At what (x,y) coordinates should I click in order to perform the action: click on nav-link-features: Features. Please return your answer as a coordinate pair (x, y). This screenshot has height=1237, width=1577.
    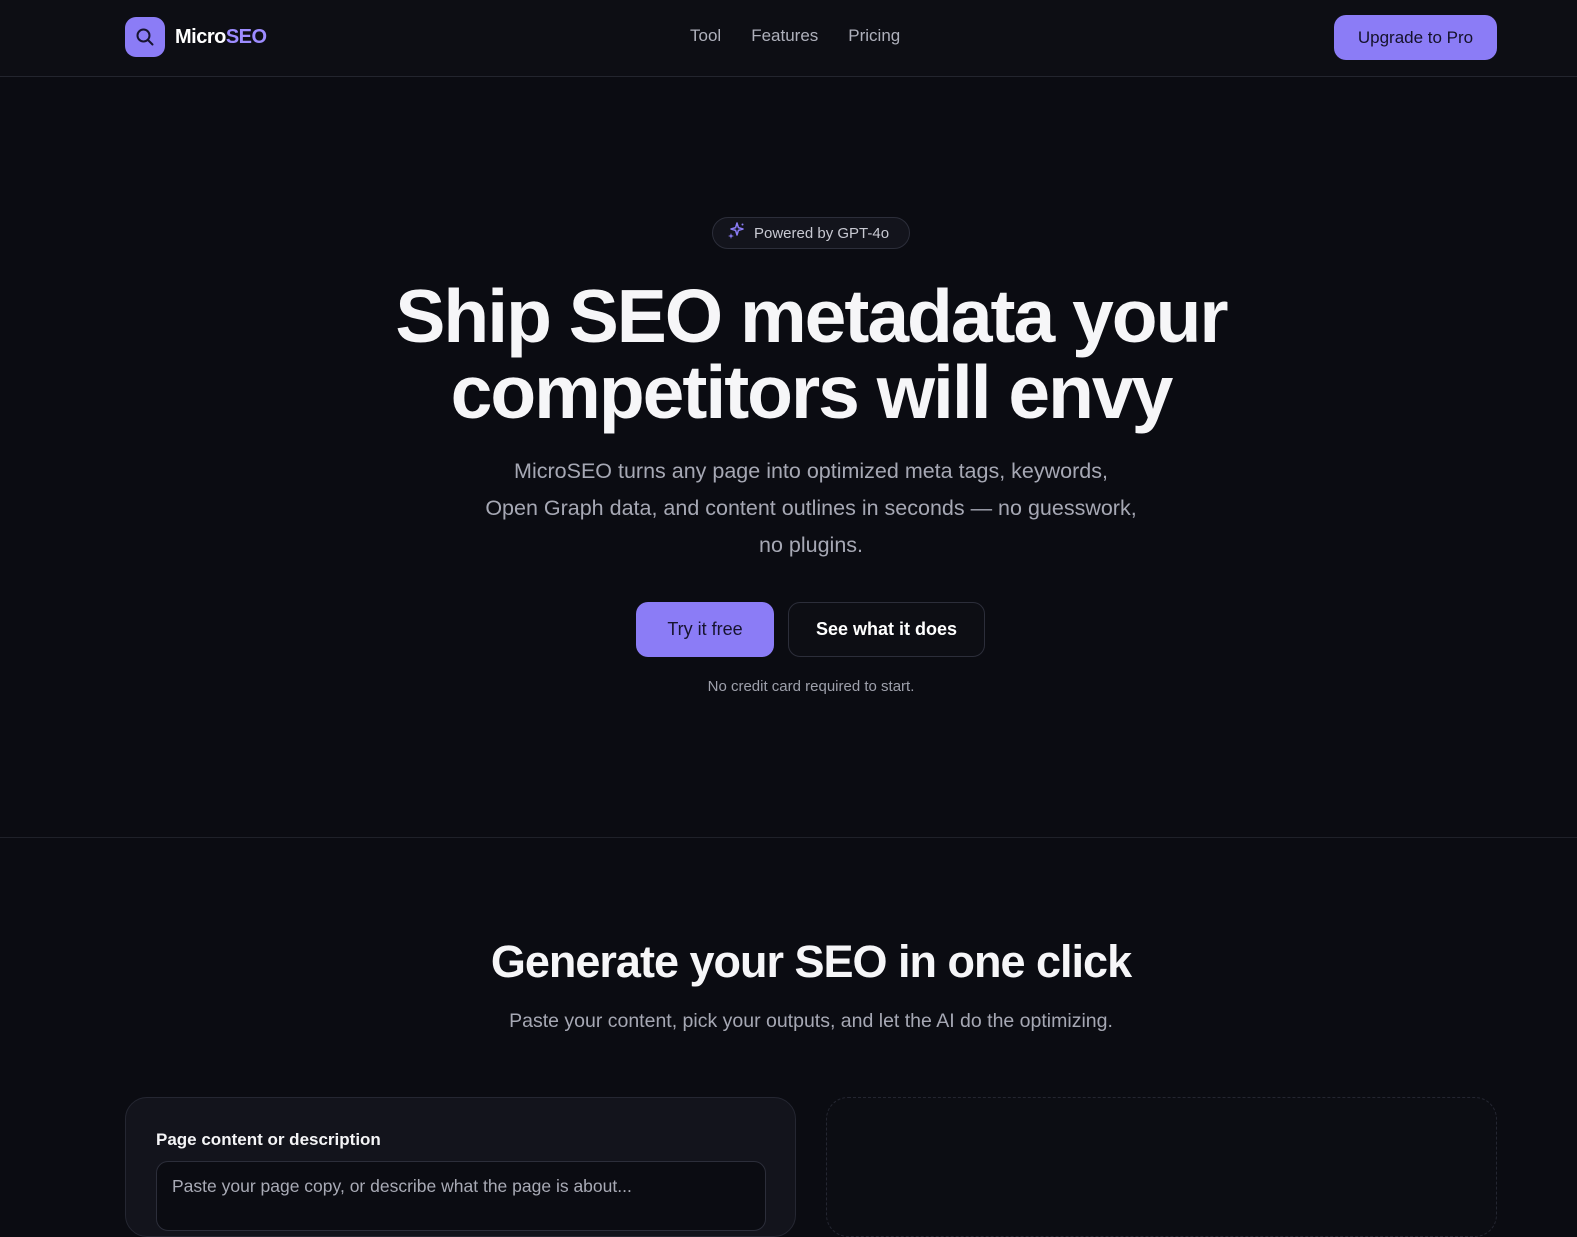
    Looking at the image, I should click on (784, 36).